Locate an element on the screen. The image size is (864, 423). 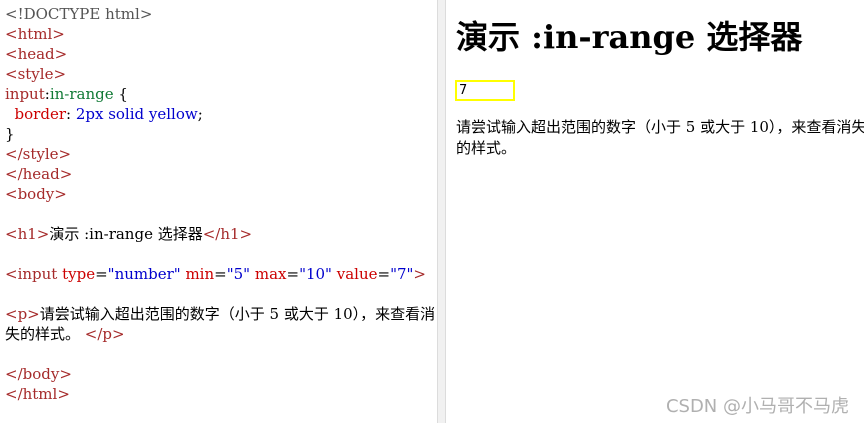
attr-type-value: "number" is located at coordinates (144, 274).